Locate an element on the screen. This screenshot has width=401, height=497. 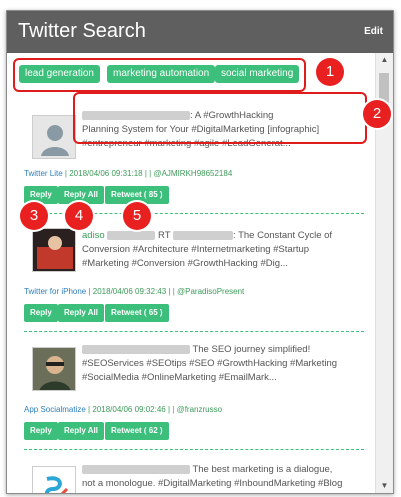
tweet-timestamp: 2018/04/06 09:31:18 is located at coordinates (106, 173).